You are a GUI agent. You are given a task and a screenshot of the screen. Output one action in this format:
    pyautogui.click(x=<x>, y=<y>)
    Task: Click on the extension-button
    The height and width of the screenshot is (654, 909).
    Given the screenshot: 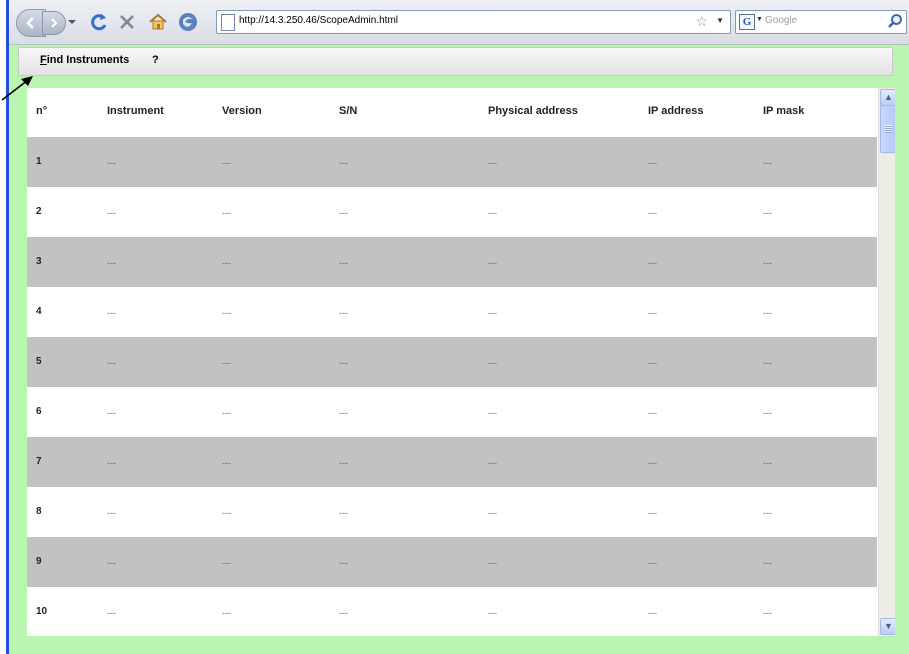 What is the action you would take?
    pyautogui.click(x=188, y=22)
    